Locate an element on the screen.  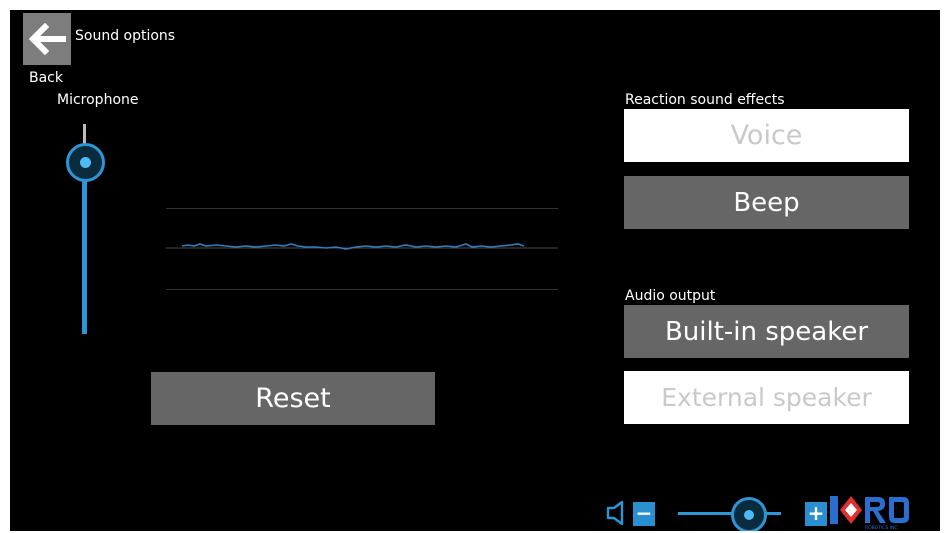
minus-icon: − is located at coordinates (644, 513).